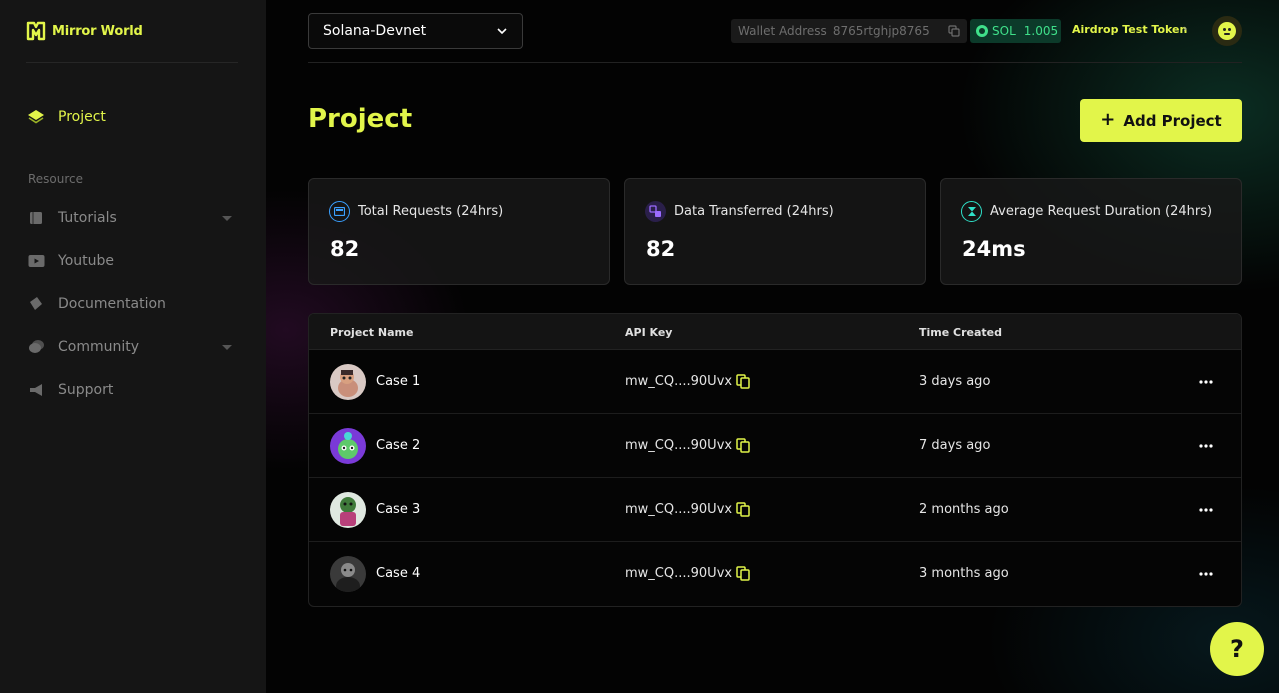 The width and height of the screenshot is (1279, 693). What do you see at coordinates (398, 445) in the screenshot?
I see `project-name: Case 2` at bounding box center [398, 445].